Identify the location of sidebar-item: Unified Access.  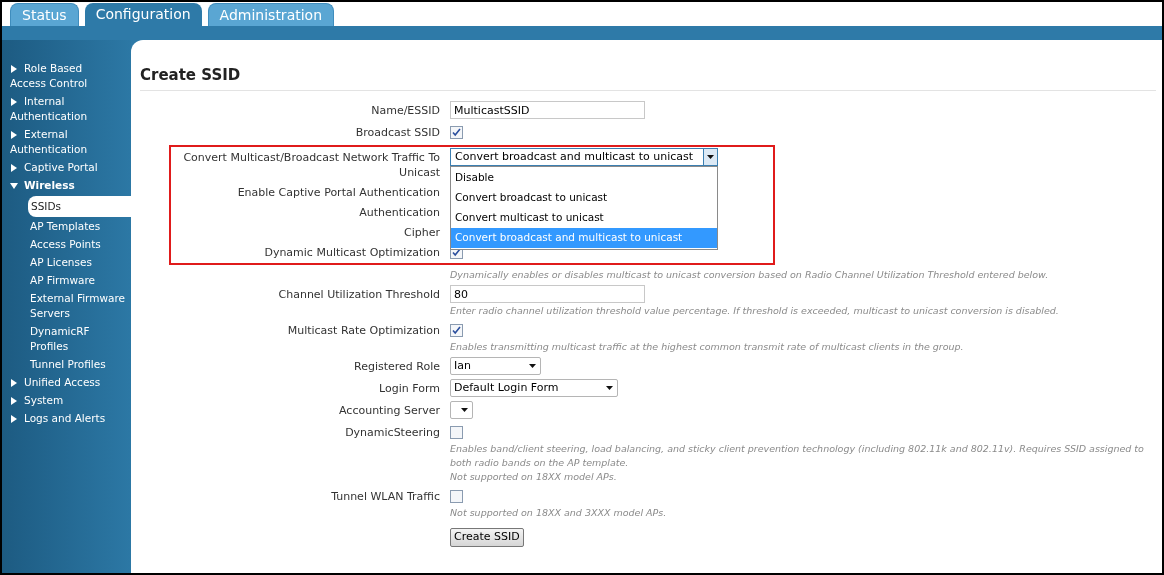
(64, 382).